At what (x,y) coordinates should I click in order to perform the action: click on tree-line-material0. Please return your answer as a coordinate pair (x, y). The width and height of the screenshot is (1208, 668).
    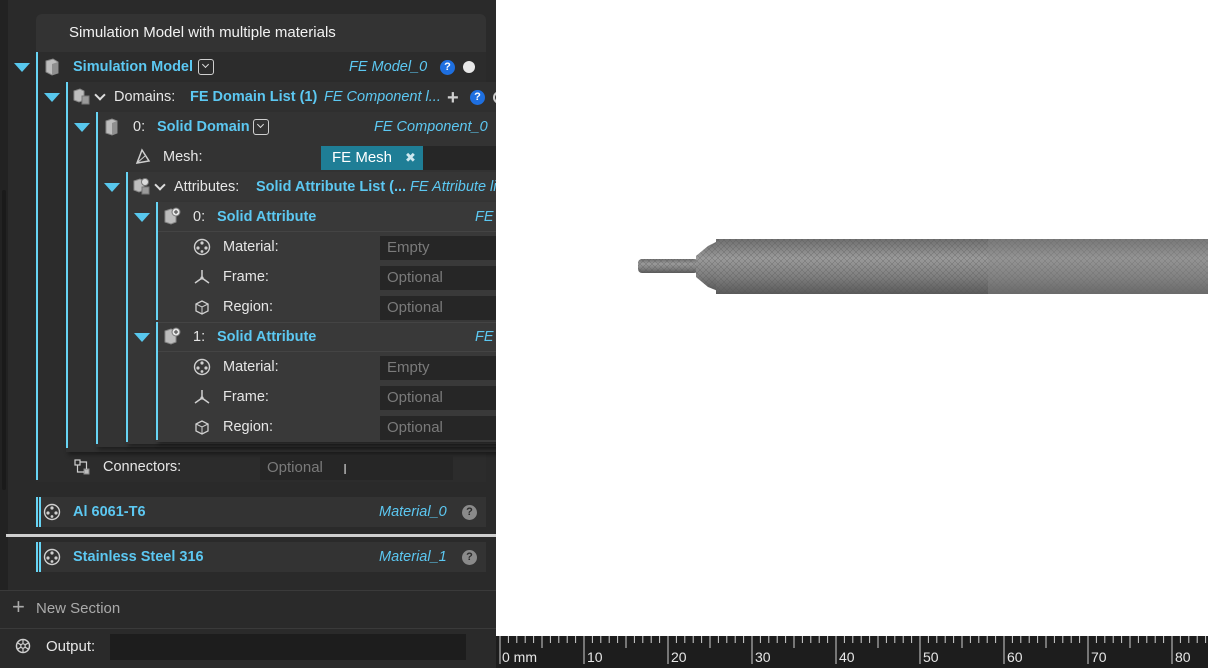
    Looking at the image, I should click on (37, 512).